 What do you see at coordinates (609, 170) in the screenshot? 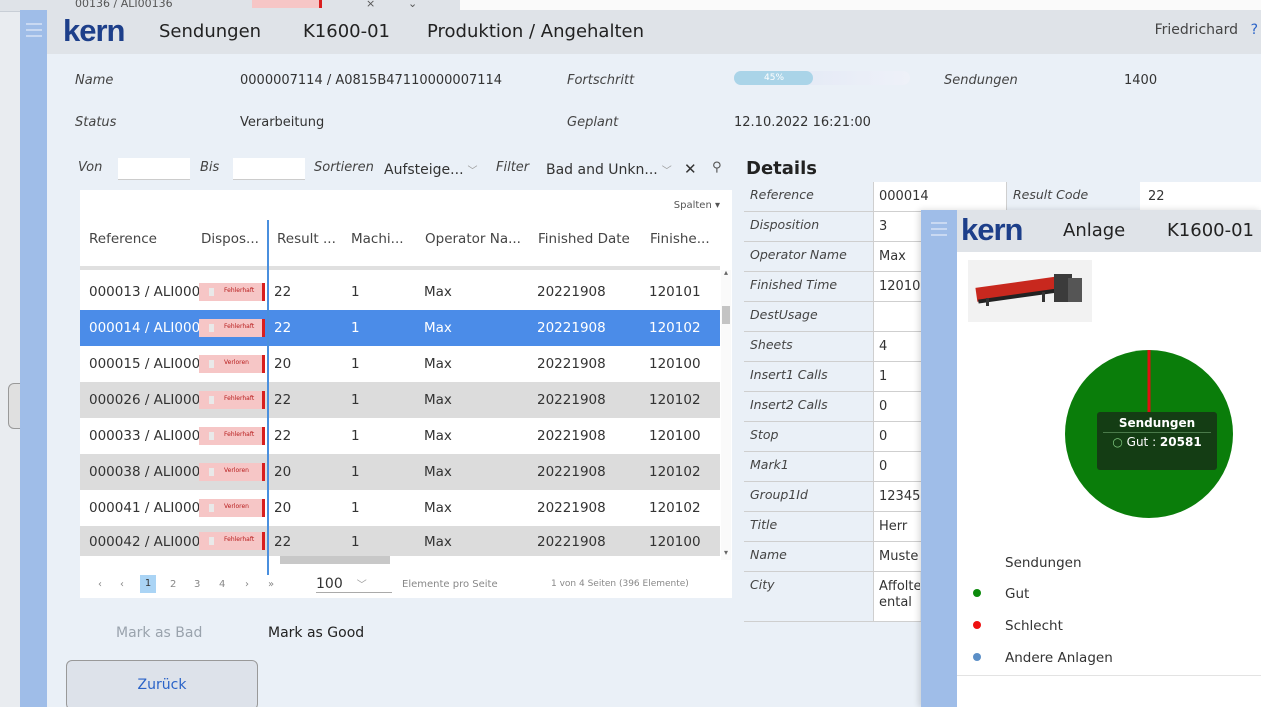
I see `filter-select: Bad and Unkn... ﹀` at bounding box center [609, 170].